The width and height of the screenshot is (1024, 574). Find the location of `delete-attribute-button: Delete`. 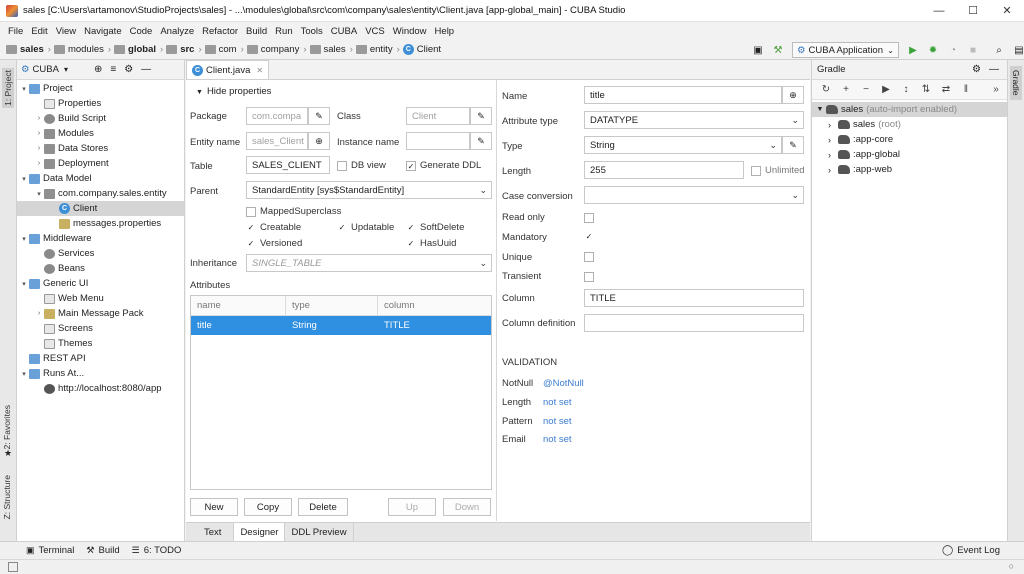

delete-attribute-button: Delete is located at coordinates (323, 507).